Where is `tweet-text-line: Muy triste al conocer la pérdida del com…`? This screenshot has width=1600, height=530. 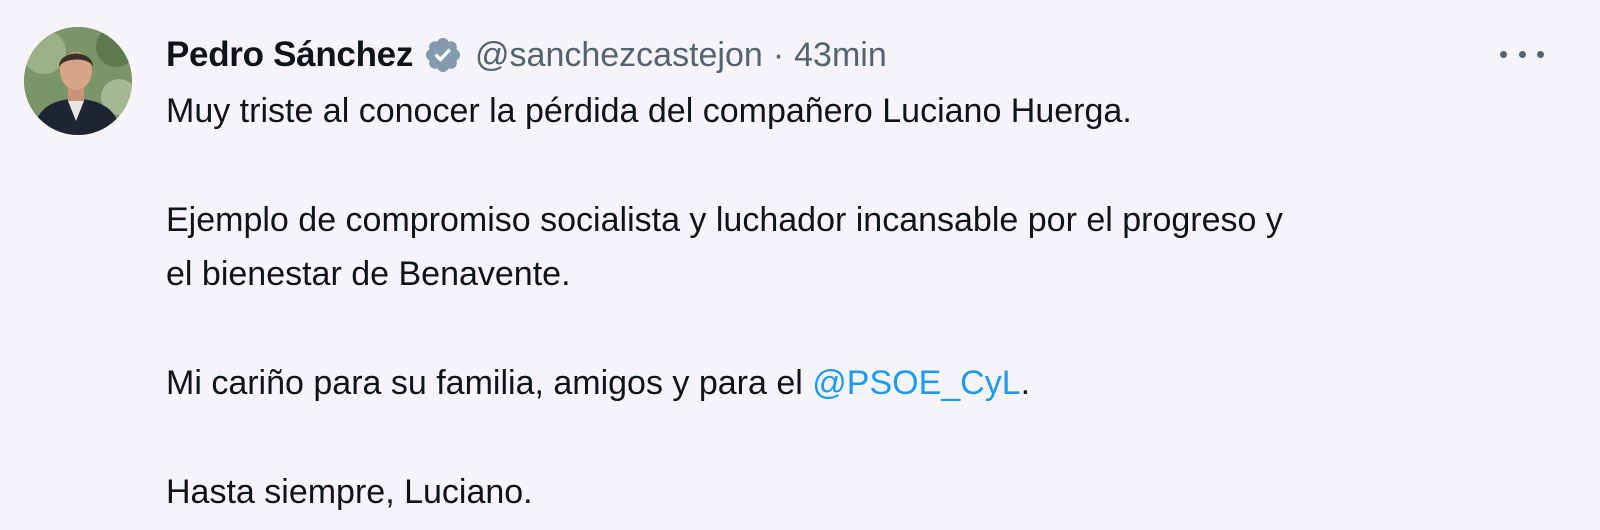 tweet-text-line: Muy triste al conocer la pérdida del com… is located at coordinates (649, 111).